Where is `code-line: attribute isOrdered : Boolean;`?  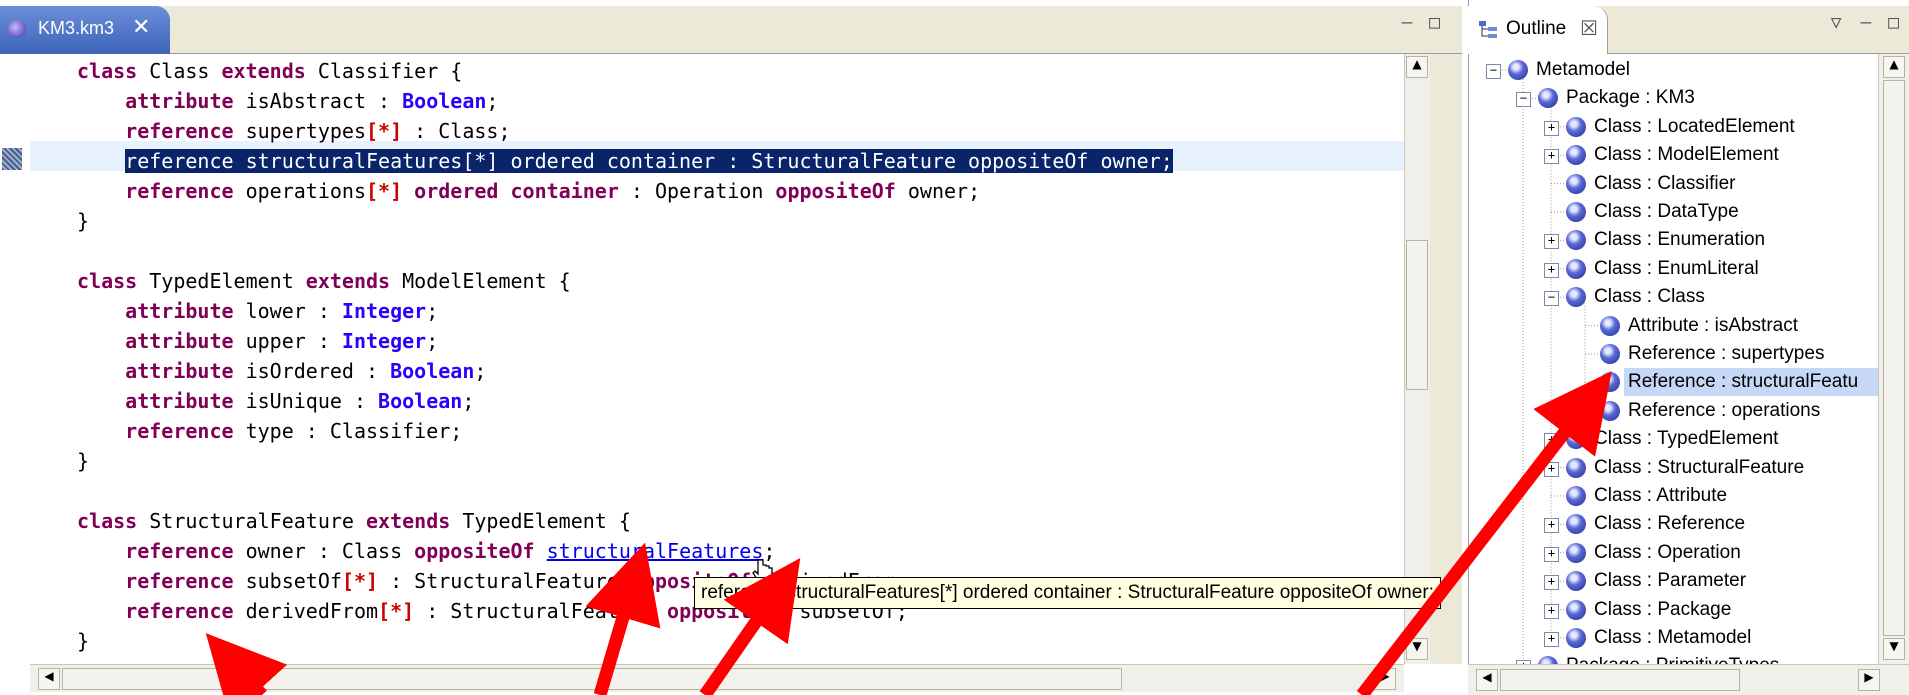
code-line: attribute isOrdered : Boolean; is located at coordinates (281, 371).